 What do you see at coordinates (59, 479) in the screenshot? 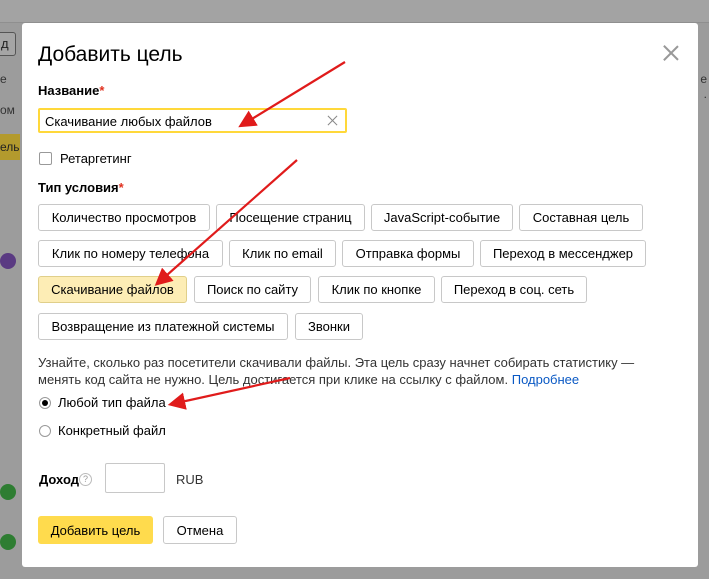
I see `income-label: Доход` at bounding box center [59, 479].